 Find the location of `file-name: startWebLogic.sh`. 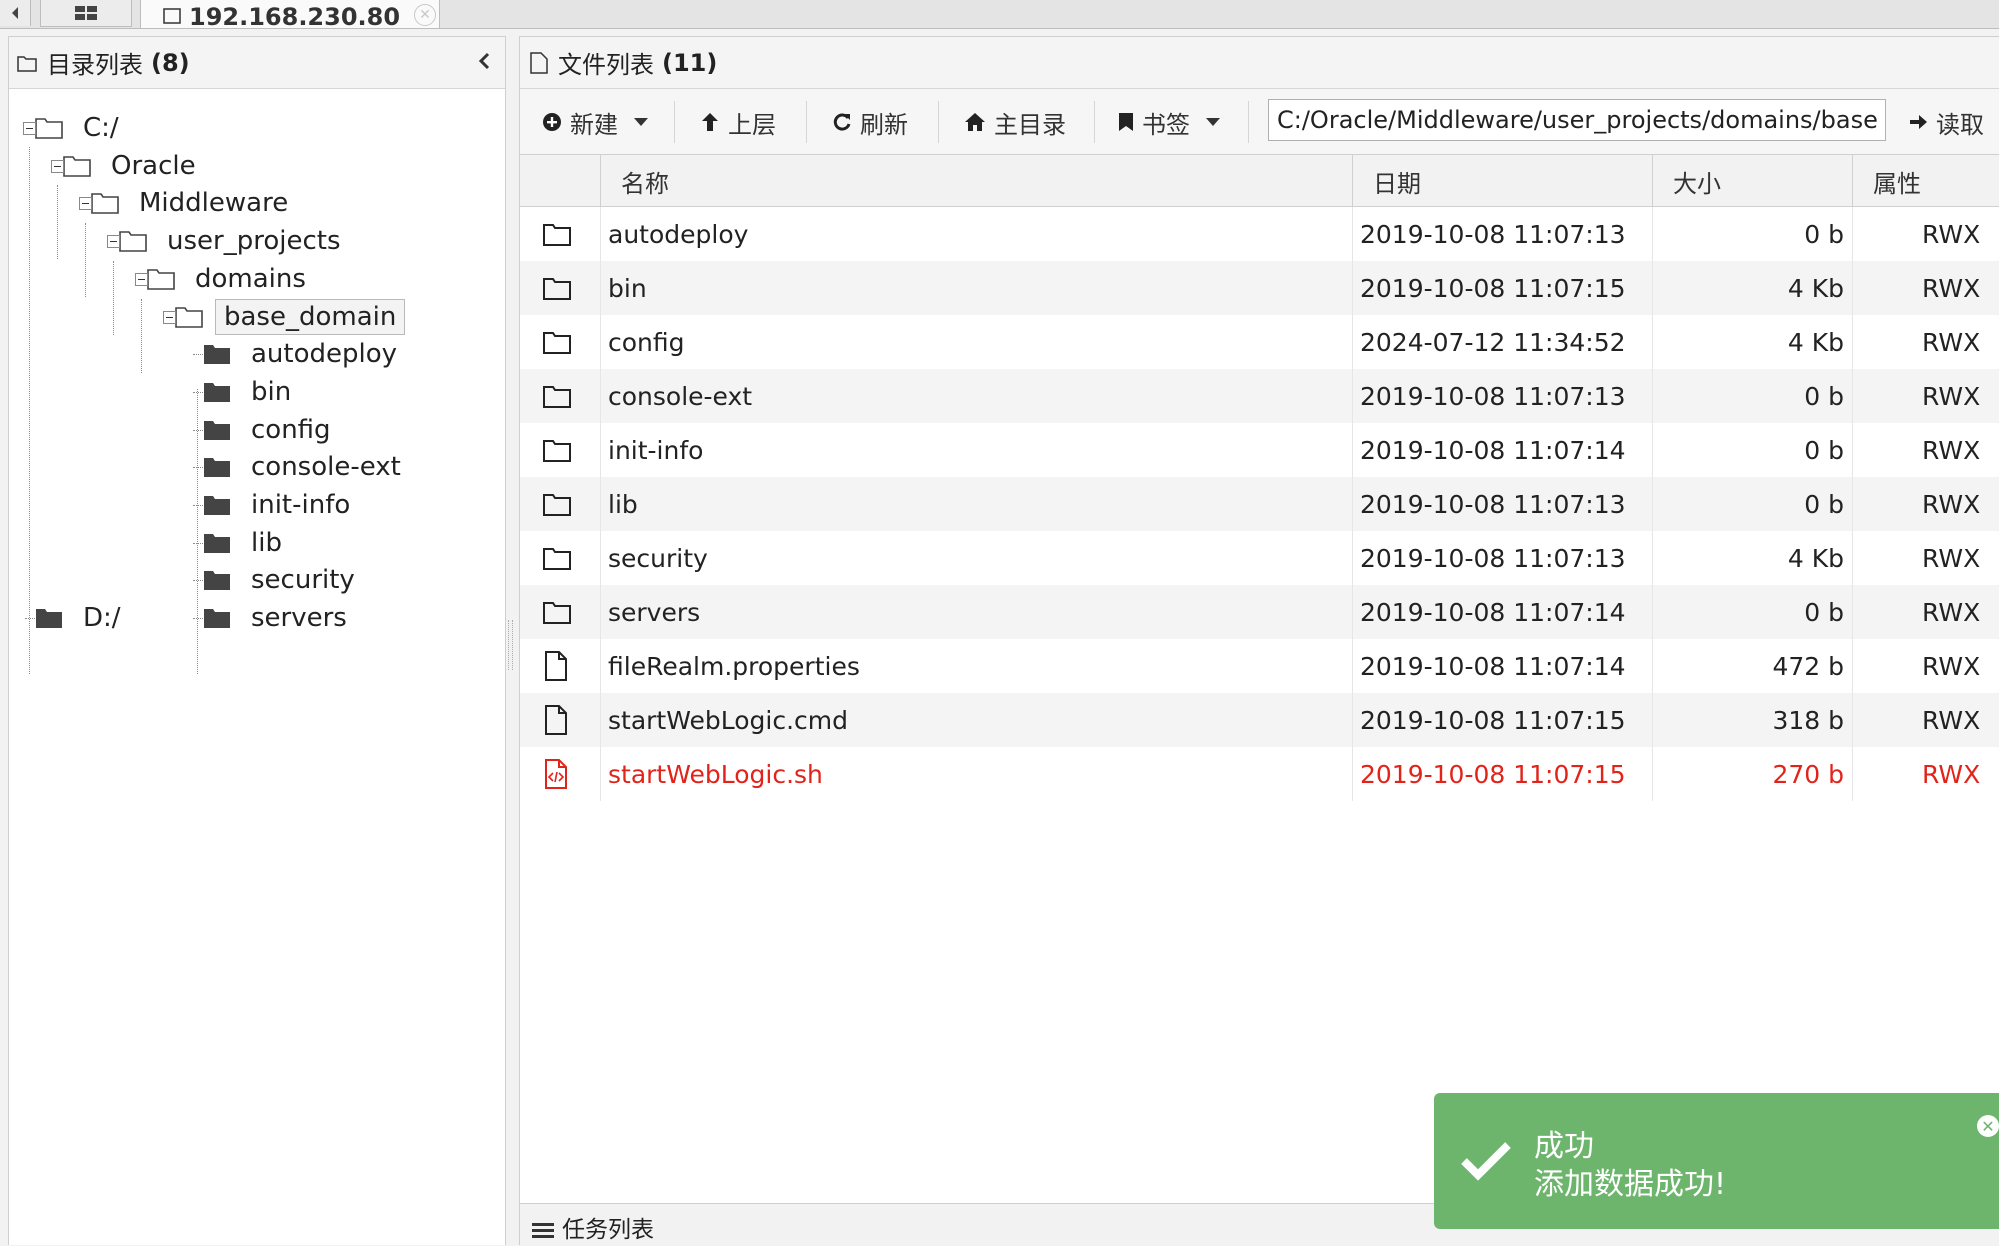

file-name: startWebLogic.sh is located at coordinates (715, 774).